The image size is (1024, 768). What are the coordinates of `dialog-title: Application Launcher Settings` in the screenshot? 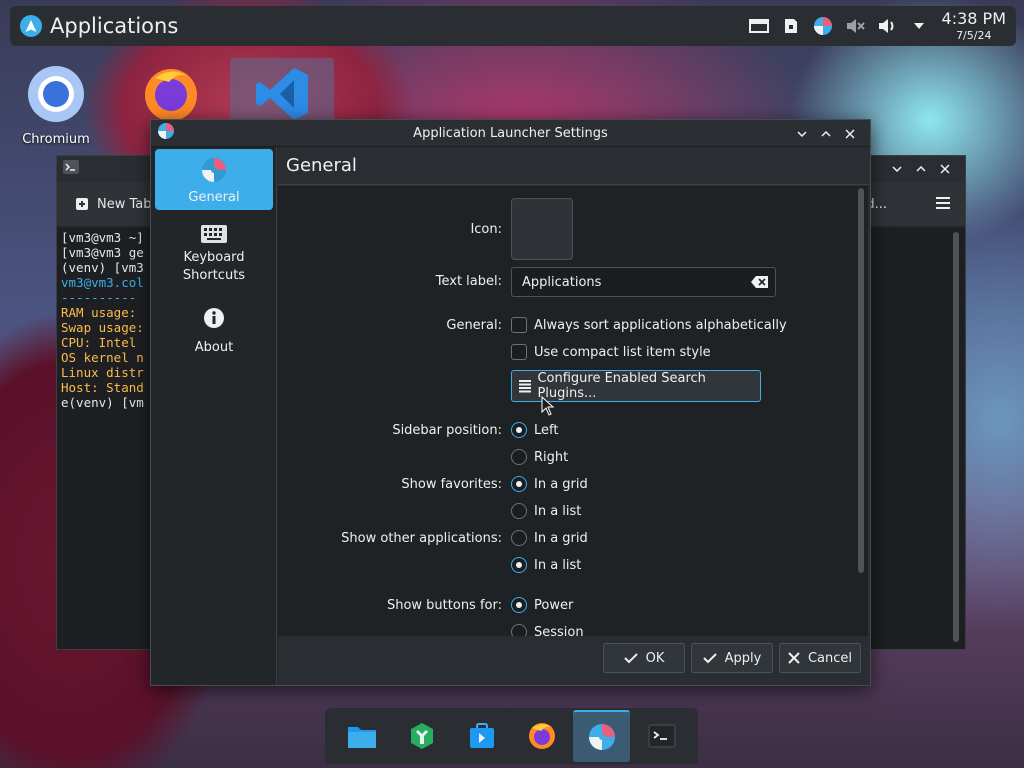 It's located at (510, 133).